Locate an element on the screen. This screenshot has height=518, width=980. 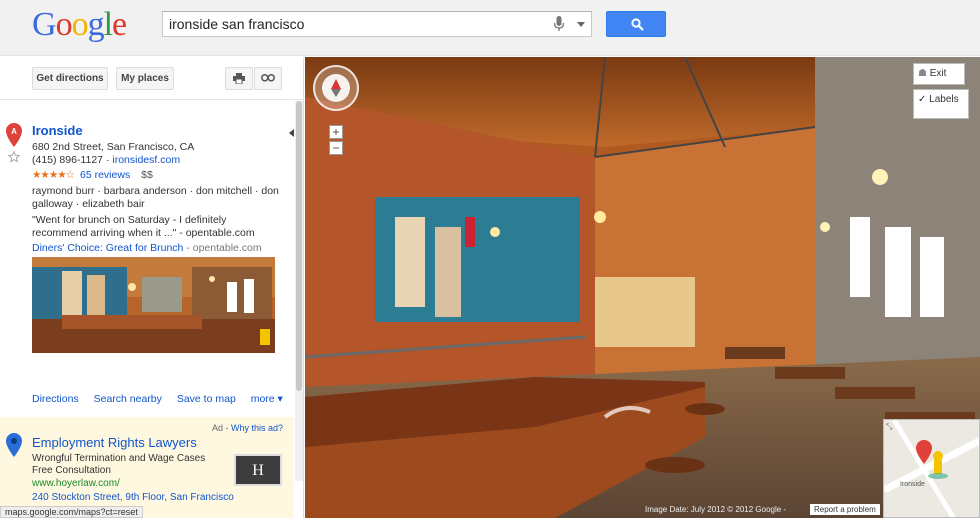
labels-toggle-button: ✓ Labels is located at coordinates (941, 104).